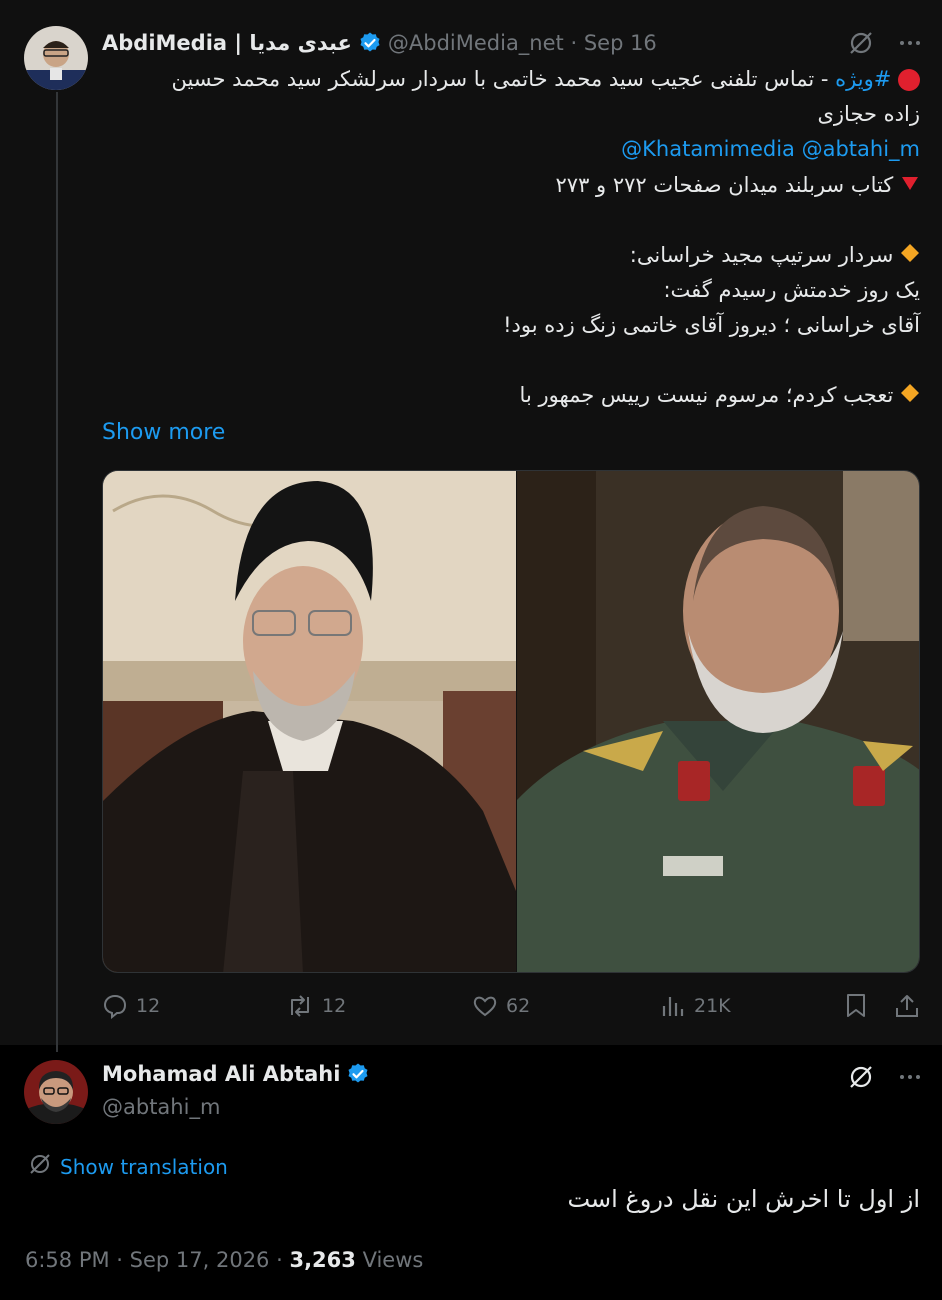 Image resolution: width=942 pixels, height=1300 pixels. What do you see at coordinates (712, 1006) in the screenshot?
I see `views-count: 21K` at bounding box center [712, 1006].